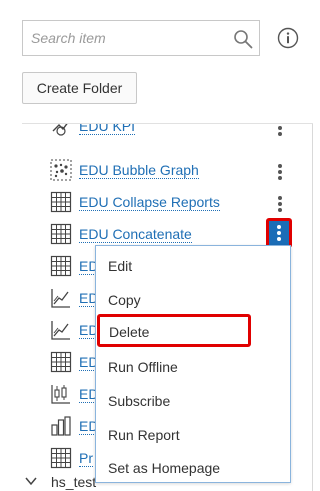 The height and width of the screenshot is (491, 320). Describe the element at coordinates (243, 39) in the screenshot. I see `search-icon` at that location.